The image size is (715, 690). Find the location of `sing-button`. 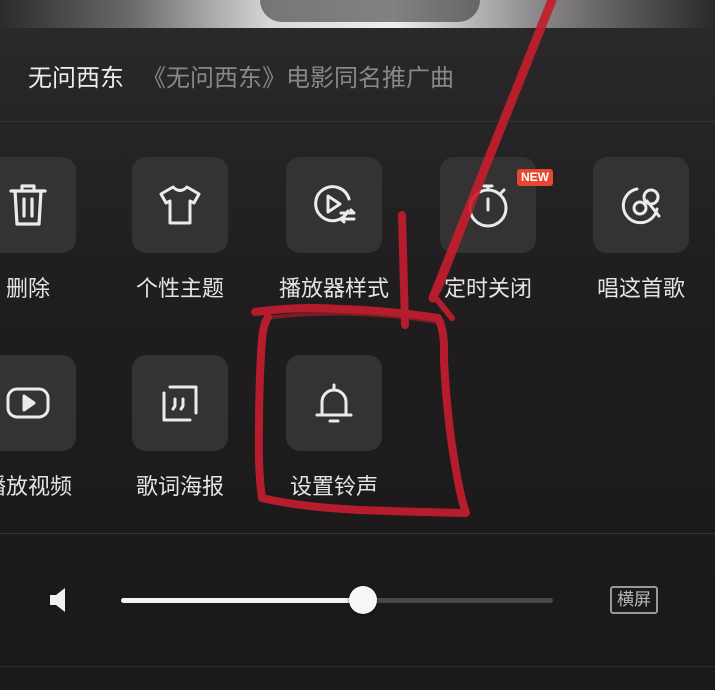

sing-button is located at coordinates (641, 205).